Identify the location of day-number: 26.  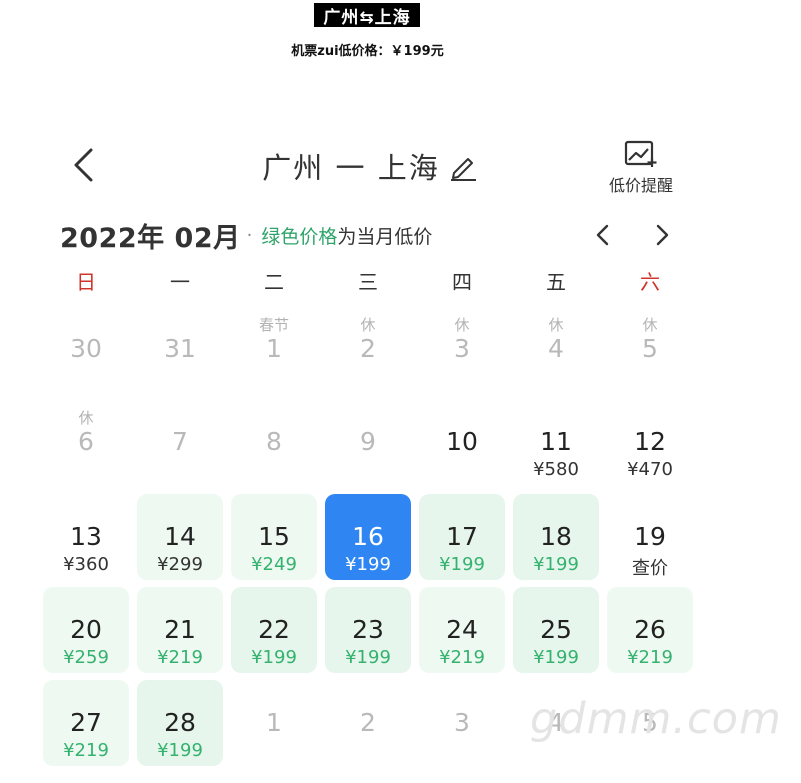
(650, 629).